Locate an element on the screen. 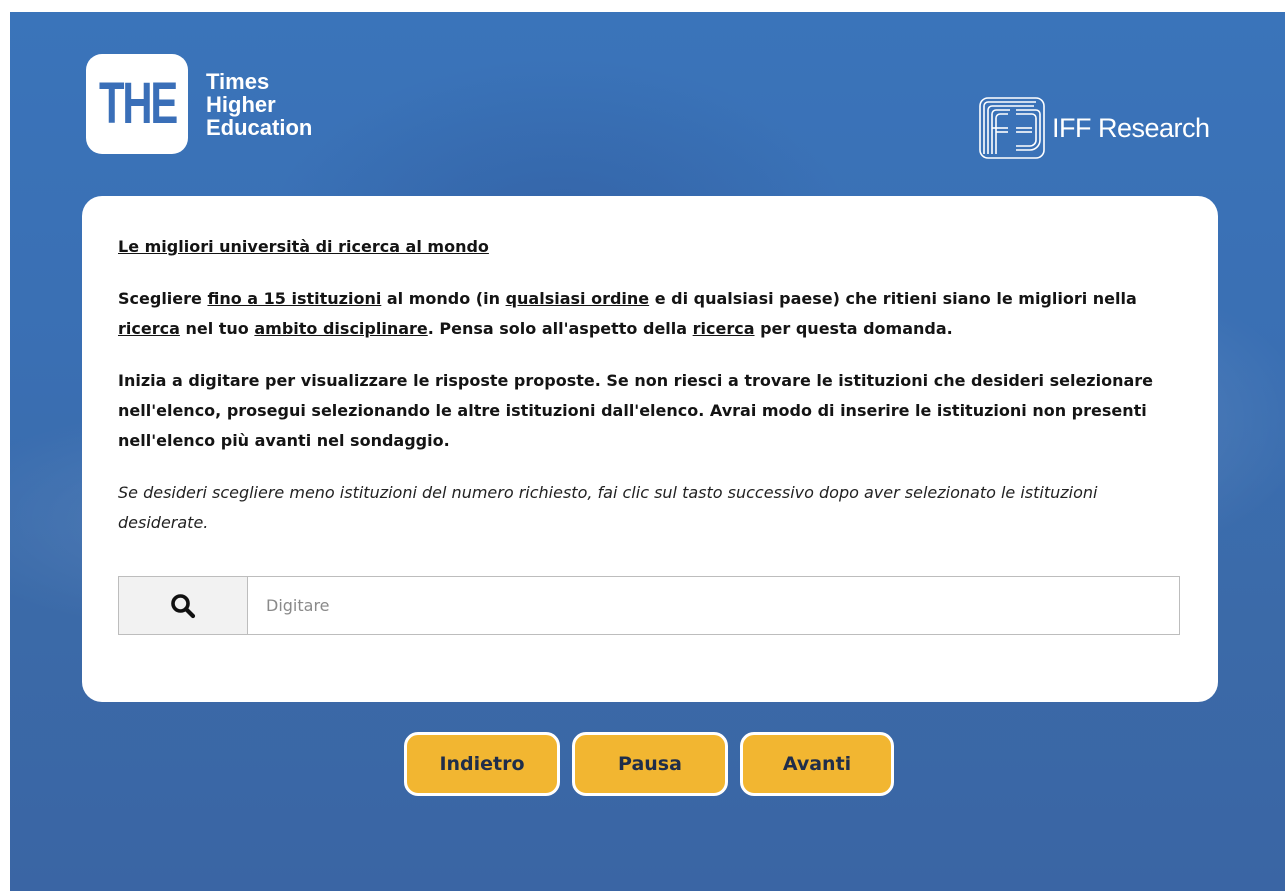 Image resolution: width=1285 pixels, height=891 pixels. instr-emph-research: ricerca is located at coordinates (149, 328).